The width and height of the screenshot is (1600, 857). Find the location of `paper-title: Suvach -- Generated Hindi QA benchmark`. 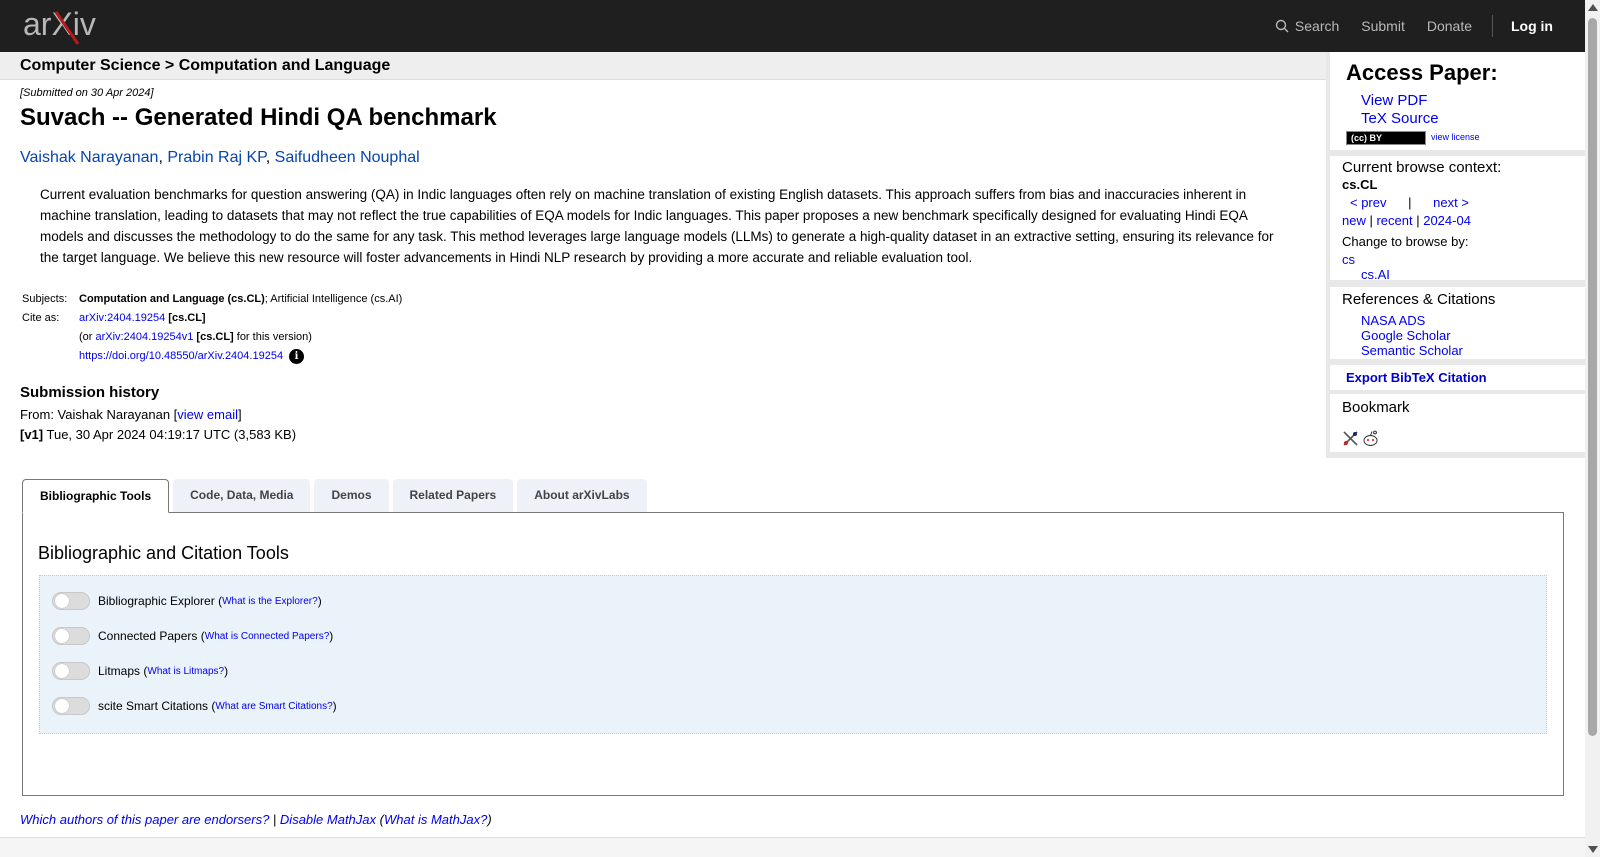

paper-title: Suvach -- Generated Hindi QA benchmark is located at coordinates (258, 117).